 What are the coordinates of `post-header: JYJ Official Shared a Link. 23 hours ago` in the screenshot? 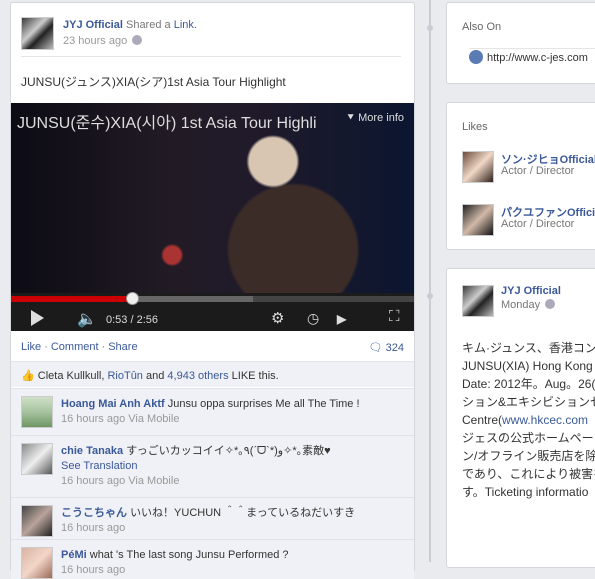 It's located at (211, 37).